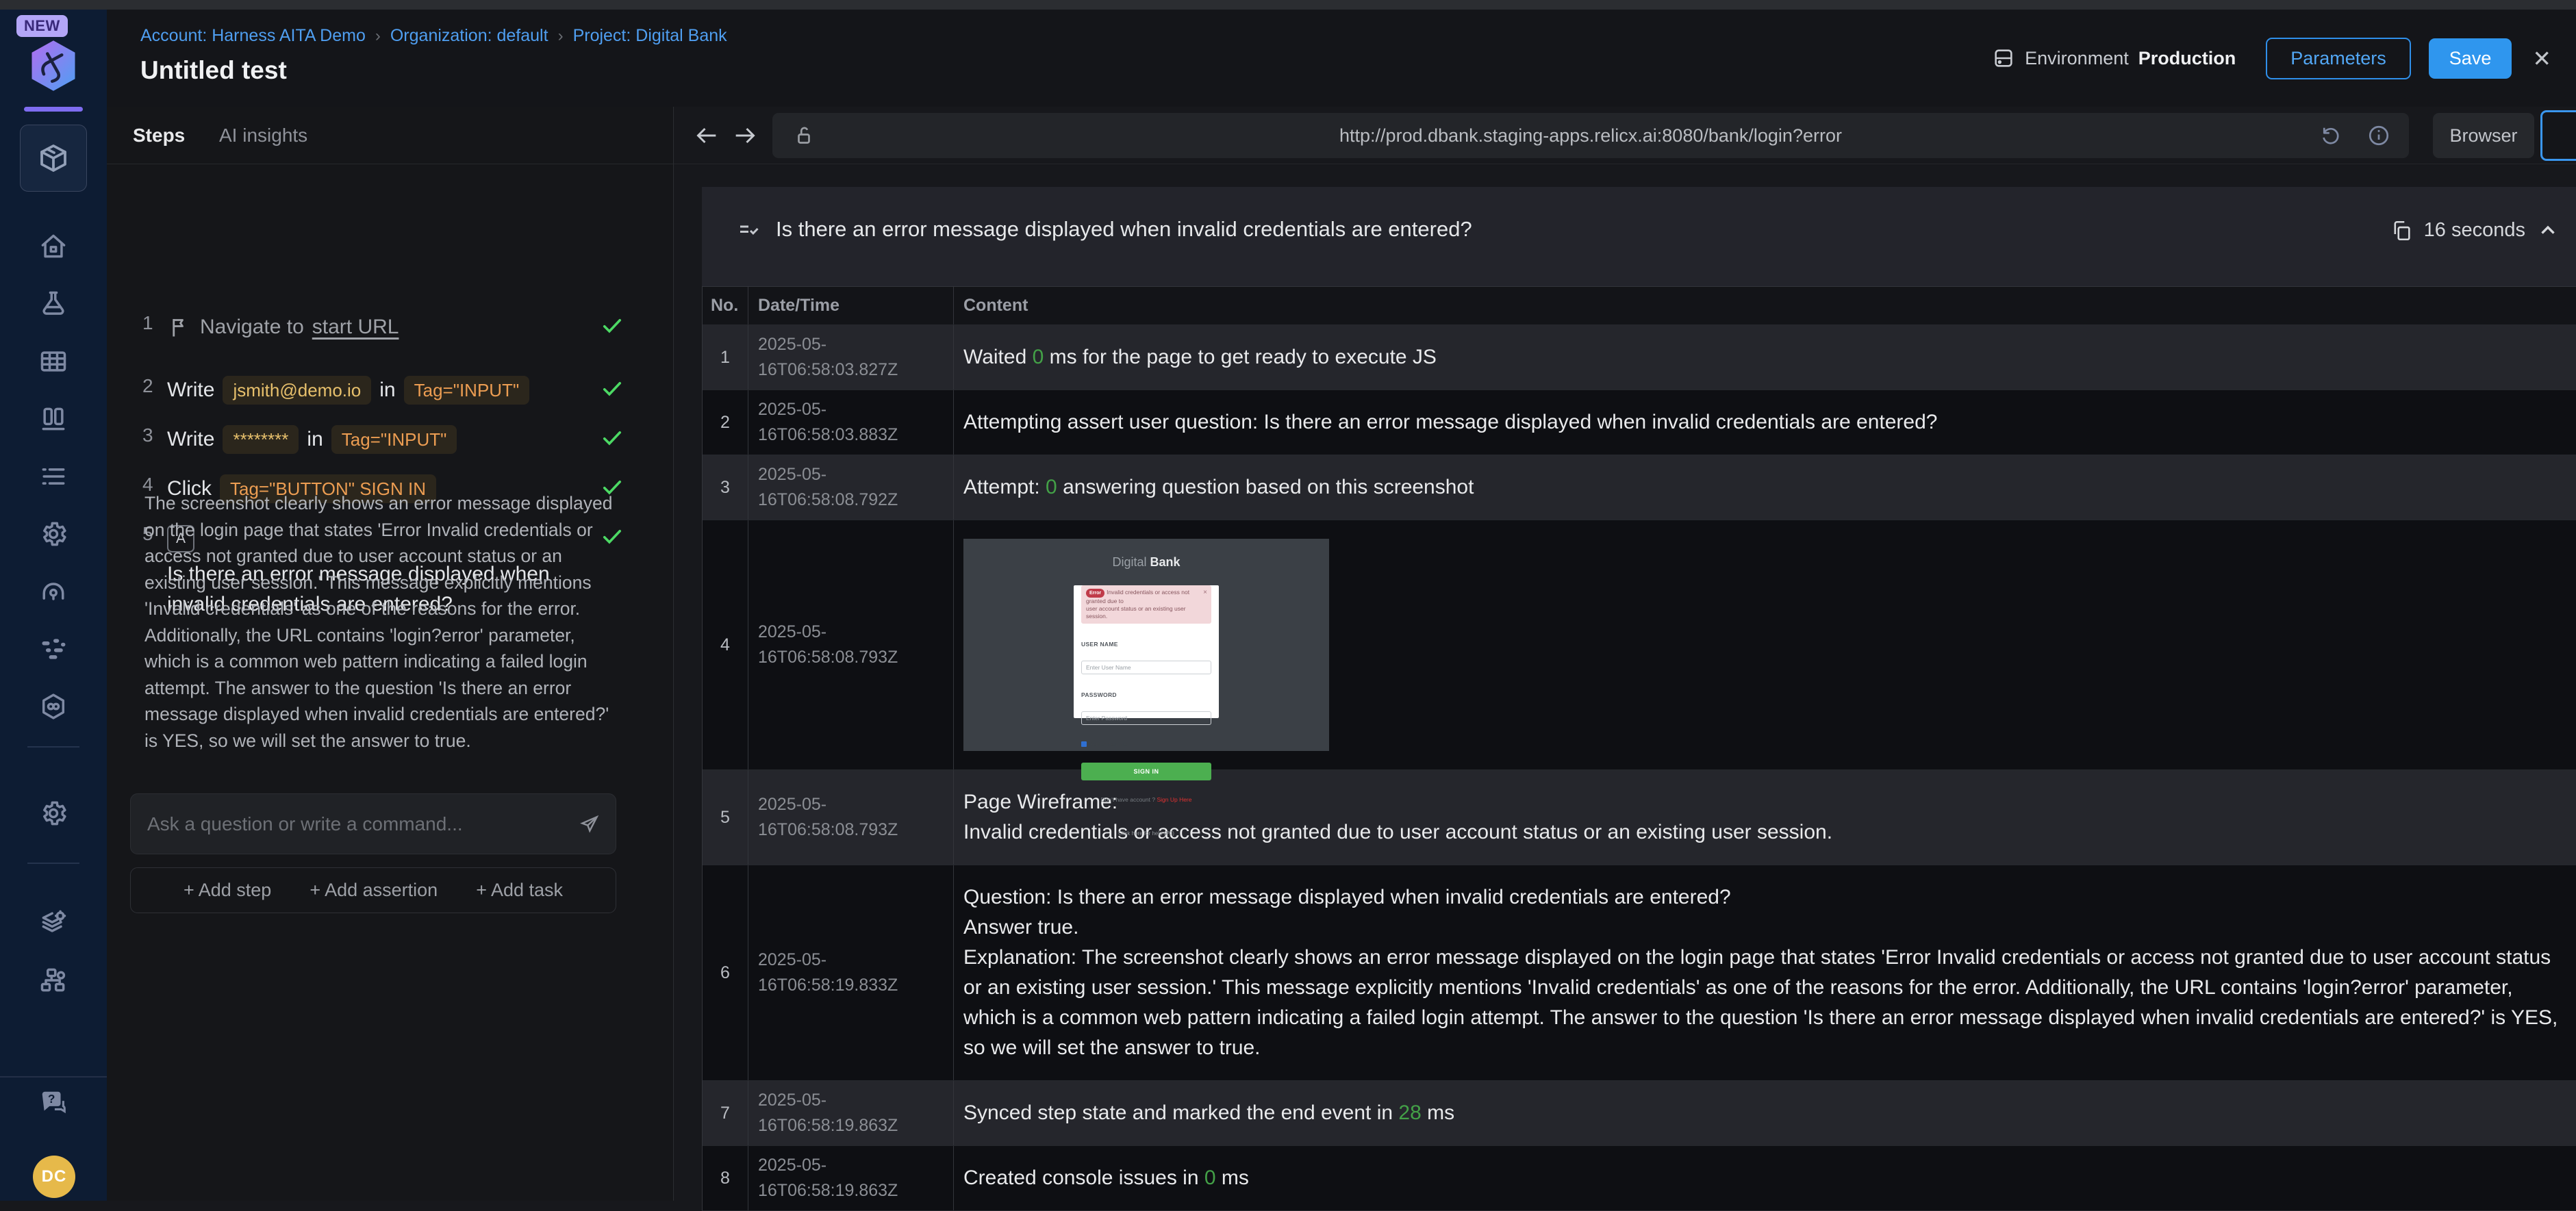  I want to click on mini-username-input: Enter User Name, so click(1146, 667).